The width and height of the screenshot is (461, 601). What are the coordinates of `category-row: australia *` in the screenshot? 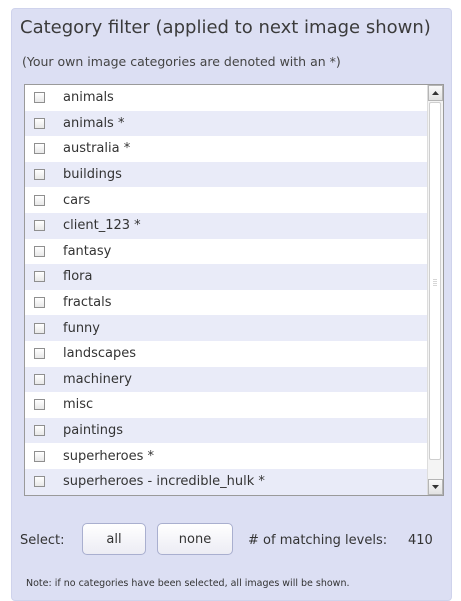 It's located at (226, 149).